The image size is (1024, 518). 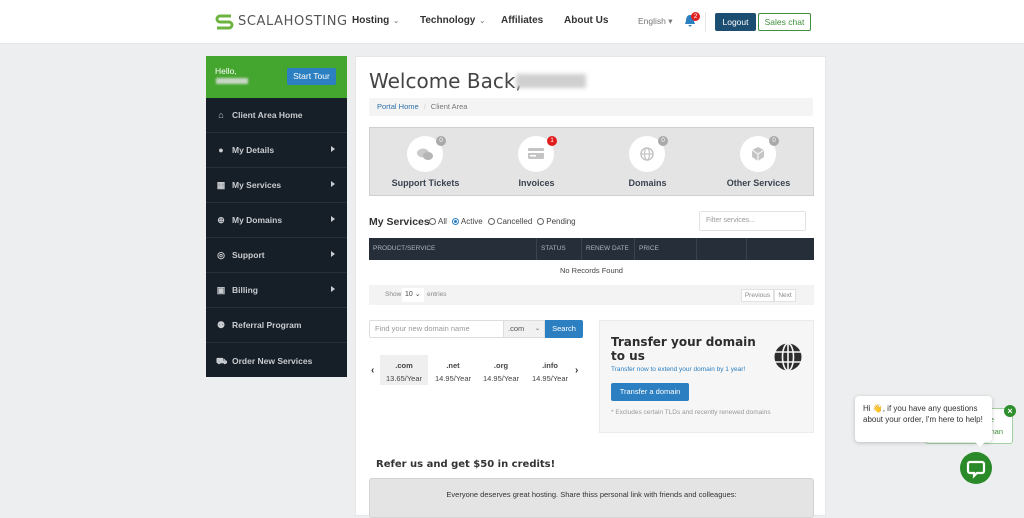 I want to click on breadcrumb-current: Client Area, so click(x=449, y=106).